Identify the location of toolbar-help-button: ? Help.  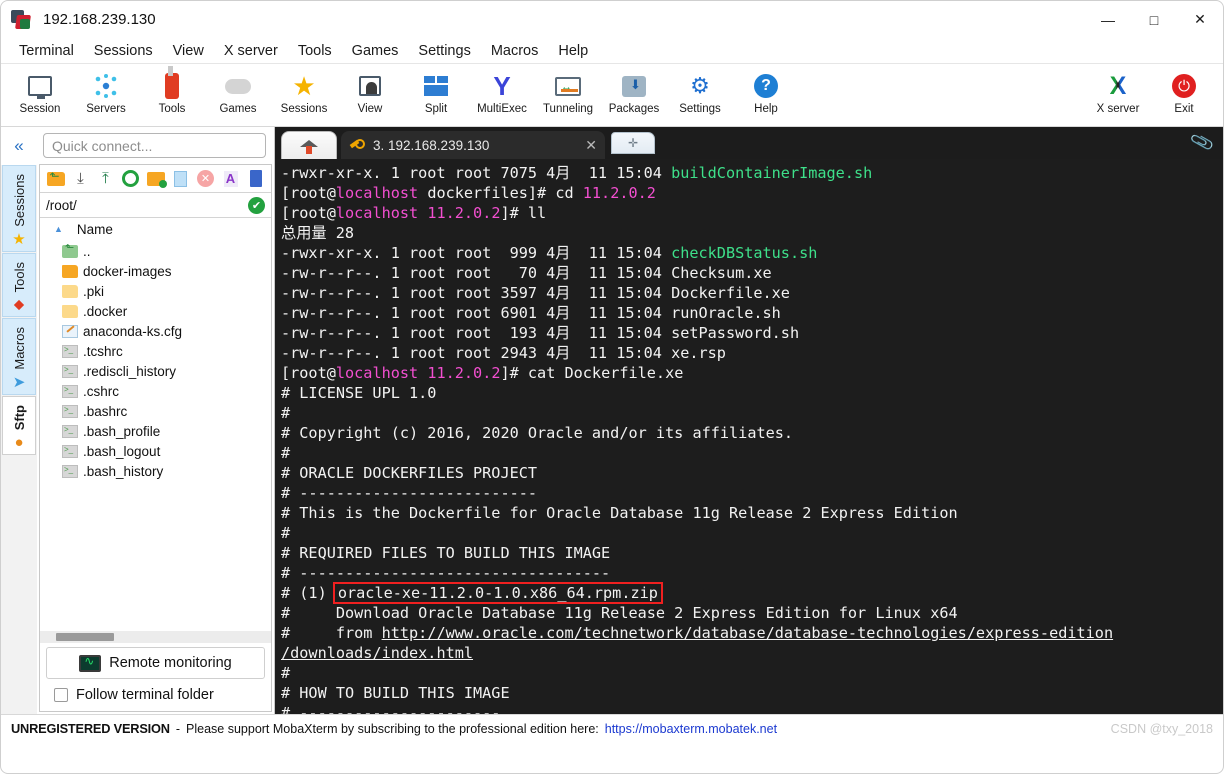
(766, 91).